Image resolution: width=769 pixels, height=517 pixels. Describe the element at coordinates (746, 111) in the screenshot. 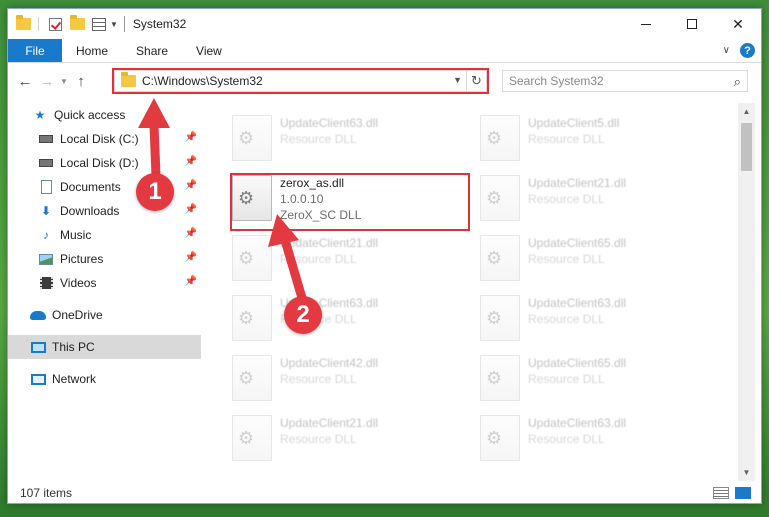

I see `scroll-up-icon: ▲` at that location.